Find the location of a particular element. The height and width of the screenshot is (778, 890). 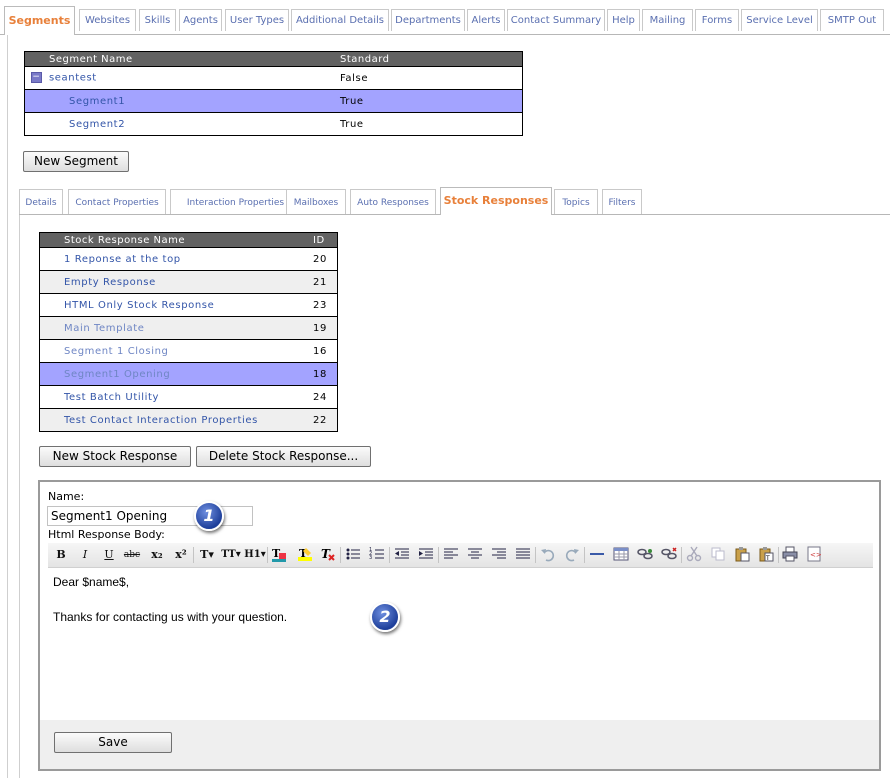

tab-stock-responses: Stock Responses is located at coordinates (496, 201).